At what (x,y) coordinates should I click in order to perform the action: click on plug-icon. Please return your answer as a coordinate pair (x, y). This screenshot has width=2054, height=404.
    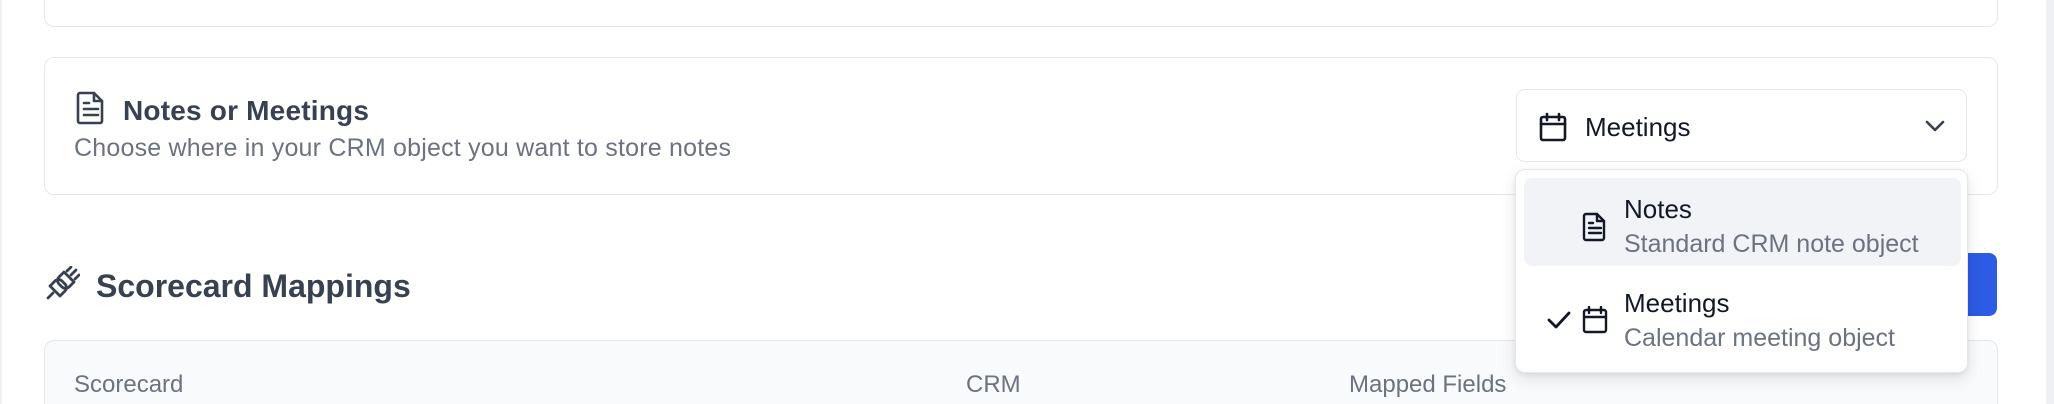
    Looking at the image, I should click on (62, 286).